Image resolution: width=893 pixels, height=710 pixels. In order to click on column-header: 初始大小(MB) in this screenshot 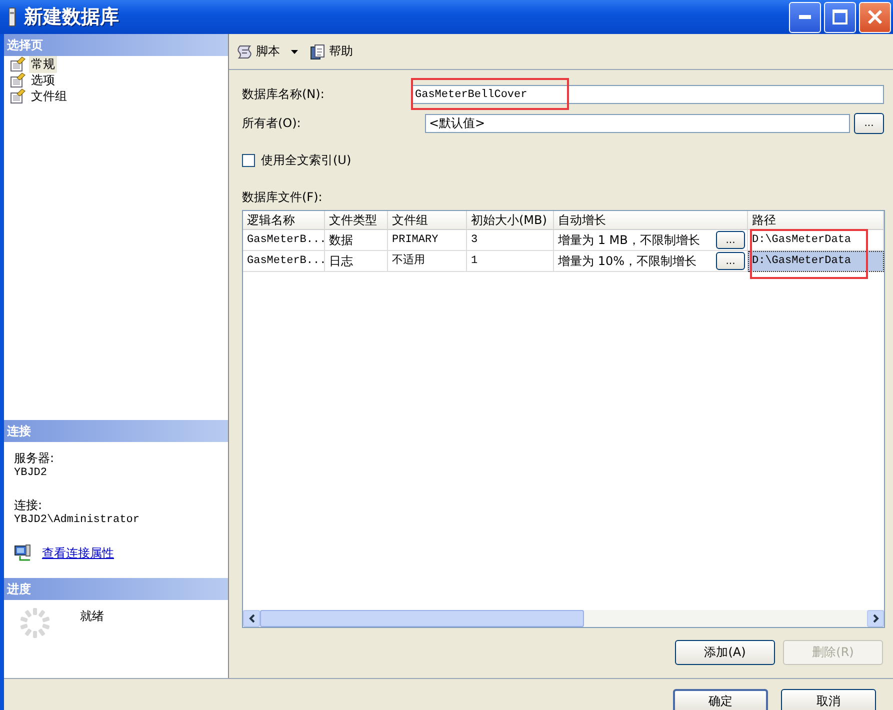, I will do `click(510, 220)`.